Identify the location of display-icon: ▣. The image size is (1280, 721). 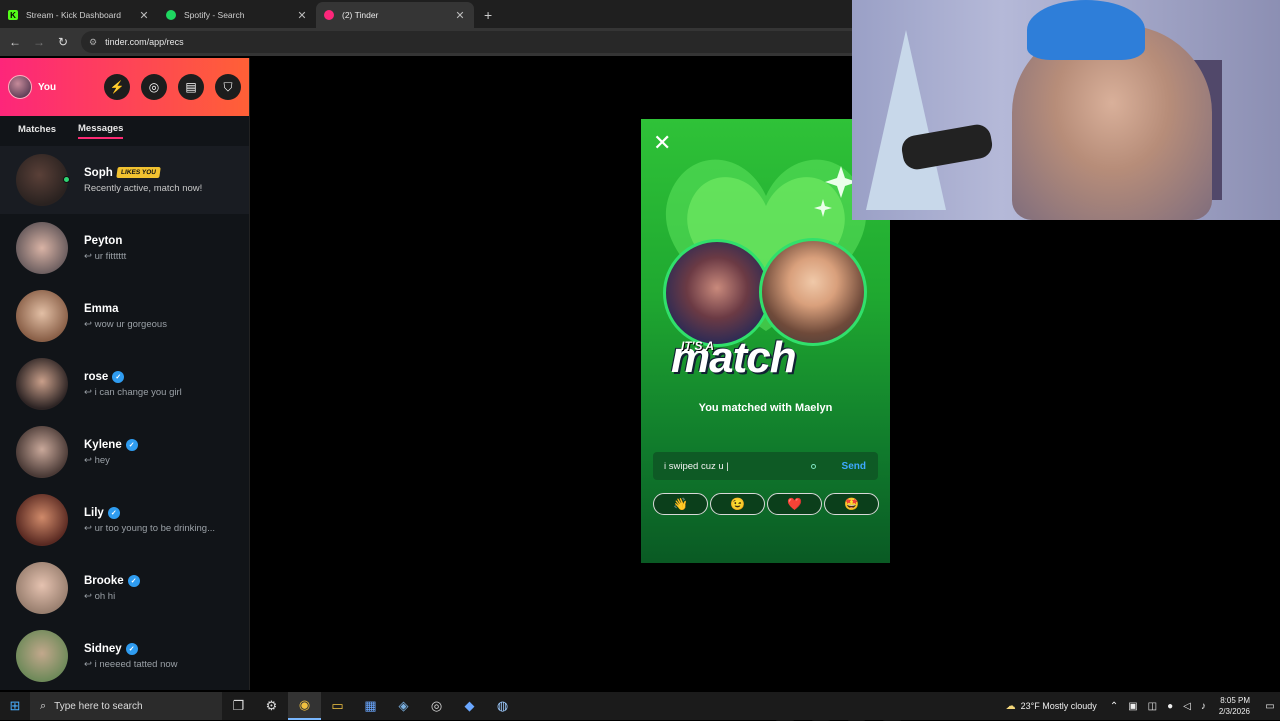
(1132, 706).